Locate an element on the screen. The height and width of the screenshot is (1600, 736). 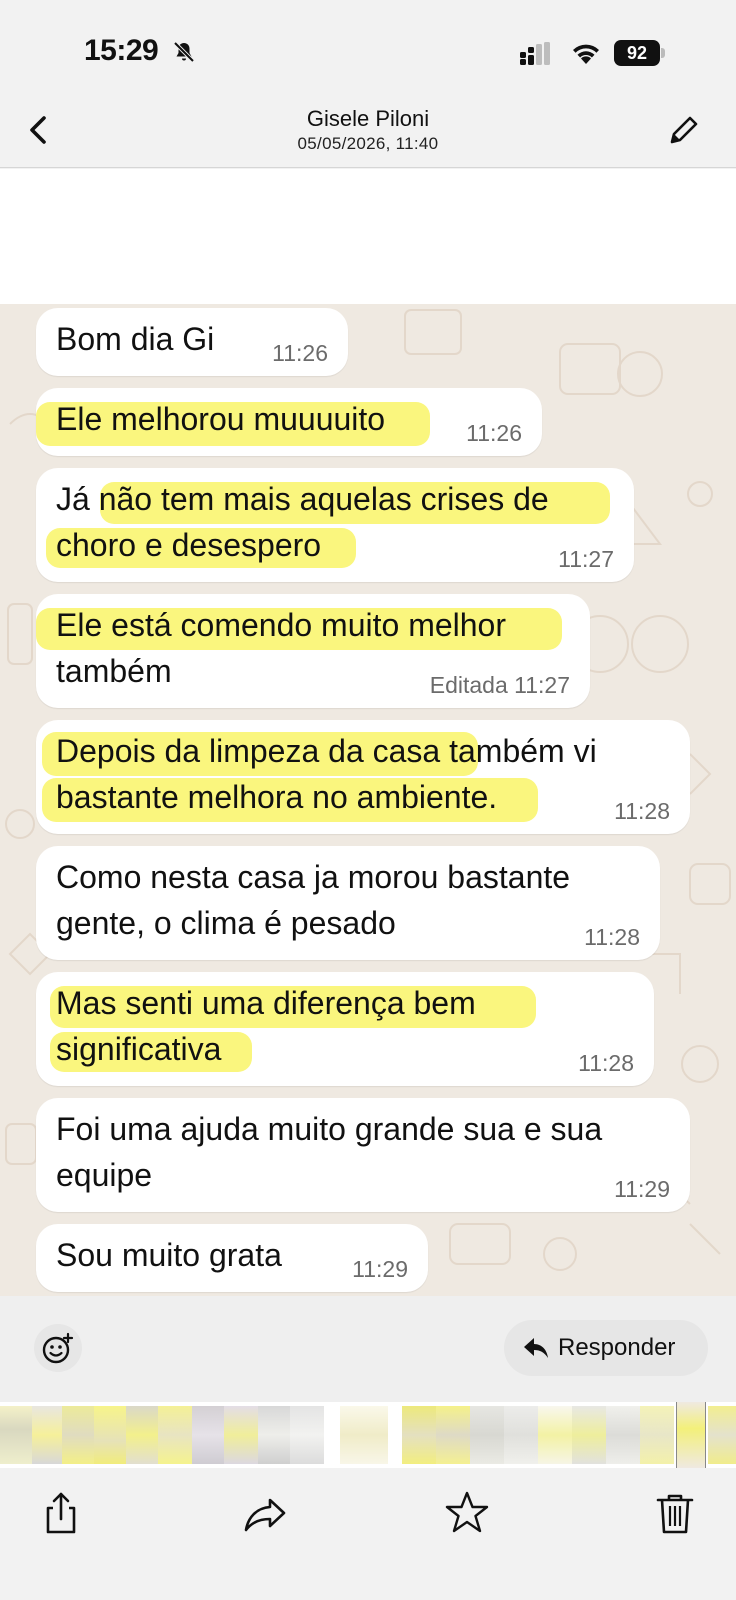
star-icon is located at coordinates (467, 1513).